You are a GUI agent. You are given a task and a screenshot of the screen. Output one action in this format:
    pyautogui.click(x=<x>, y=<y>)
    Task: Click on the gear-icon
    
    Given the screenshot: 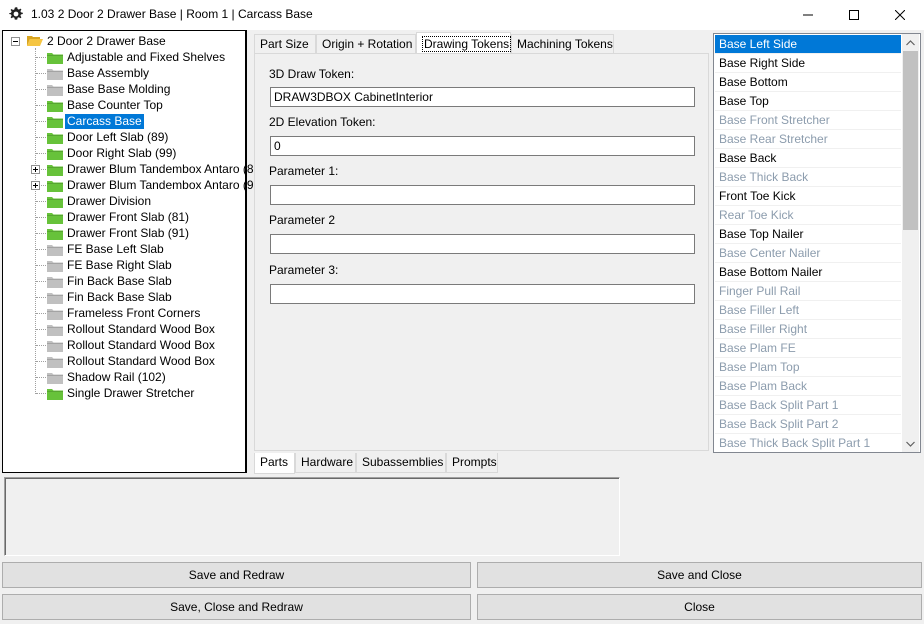 What is the action you would take?
    pyautogui.click(x=16, y=14)
    